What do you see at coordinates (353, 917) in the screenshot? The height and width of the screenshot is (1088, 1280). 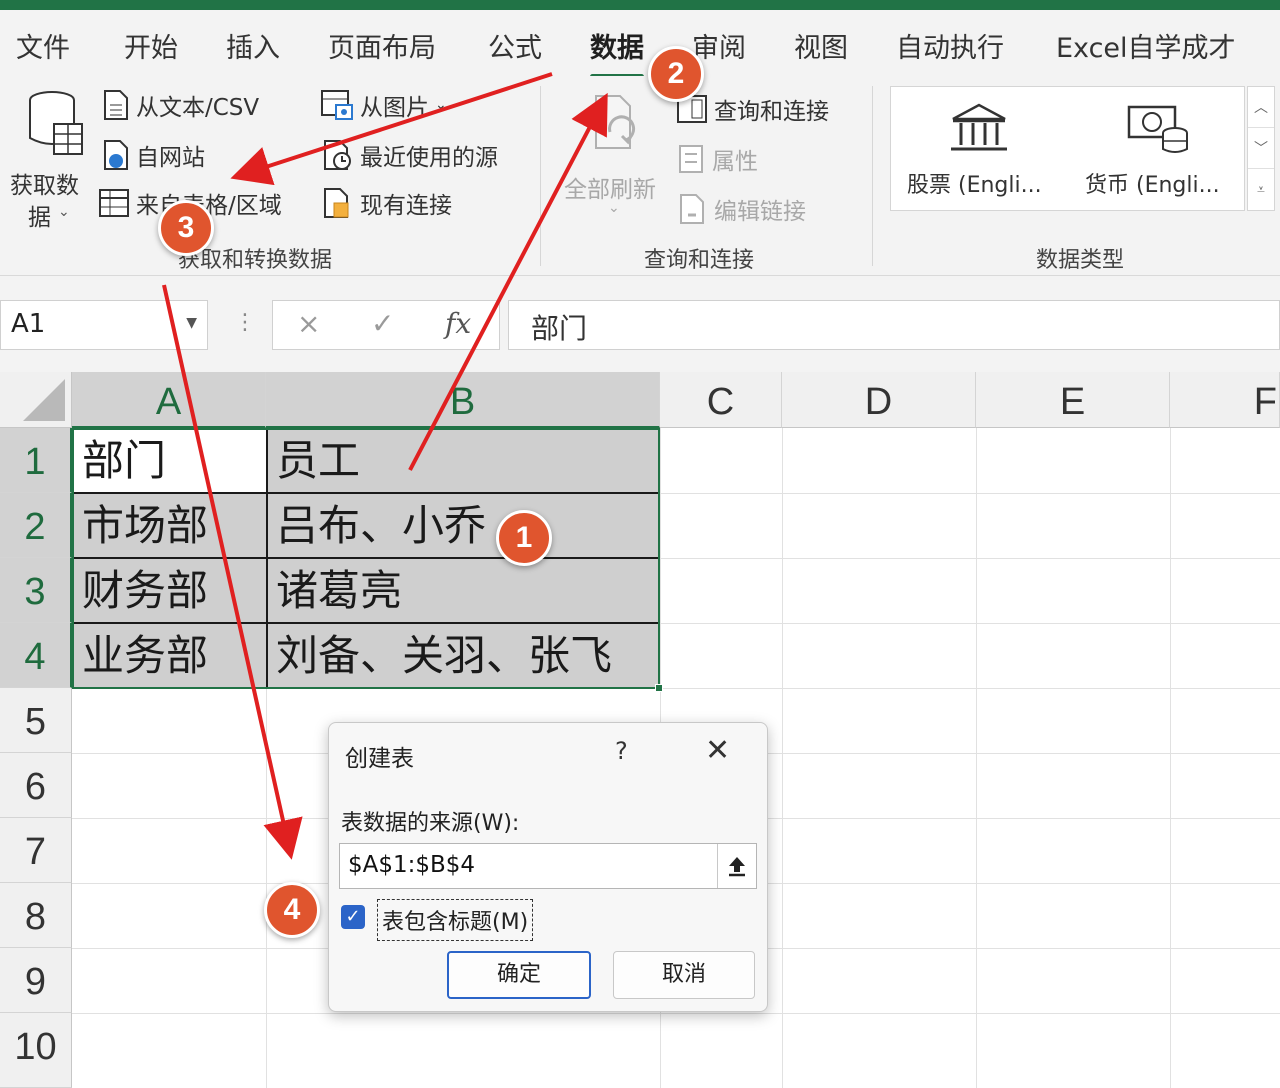 I see `has-headers-checkbox: ✓` at bounding box center [353, 917].